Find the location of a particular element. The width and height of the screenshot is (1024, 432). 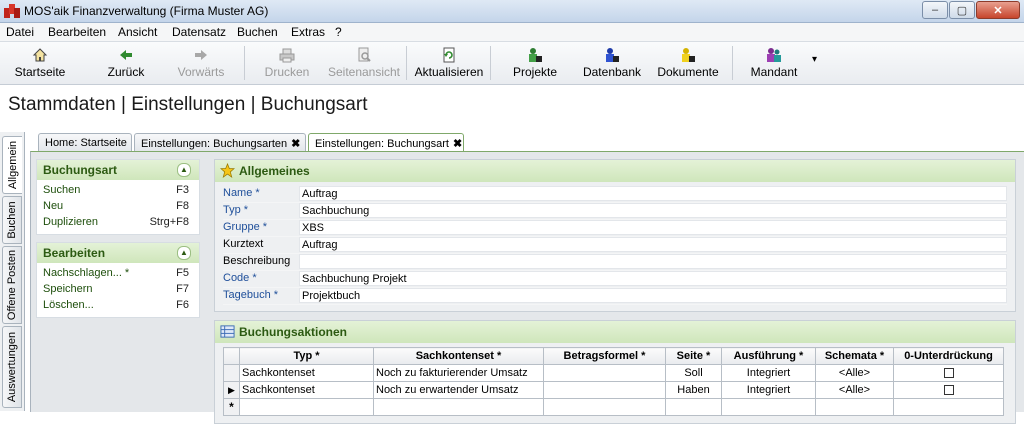

row-selector-current-icon: ▶ is located at coordinates (231, 390).